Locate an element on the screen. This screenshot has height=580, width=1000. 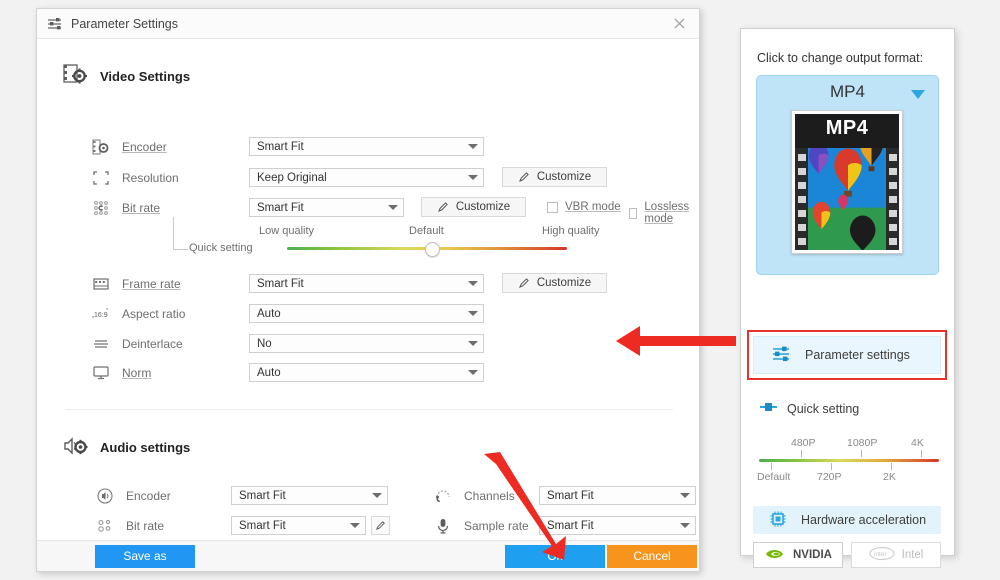
customize-frame-rate-label: Customize is located at coordinates (564, 283).